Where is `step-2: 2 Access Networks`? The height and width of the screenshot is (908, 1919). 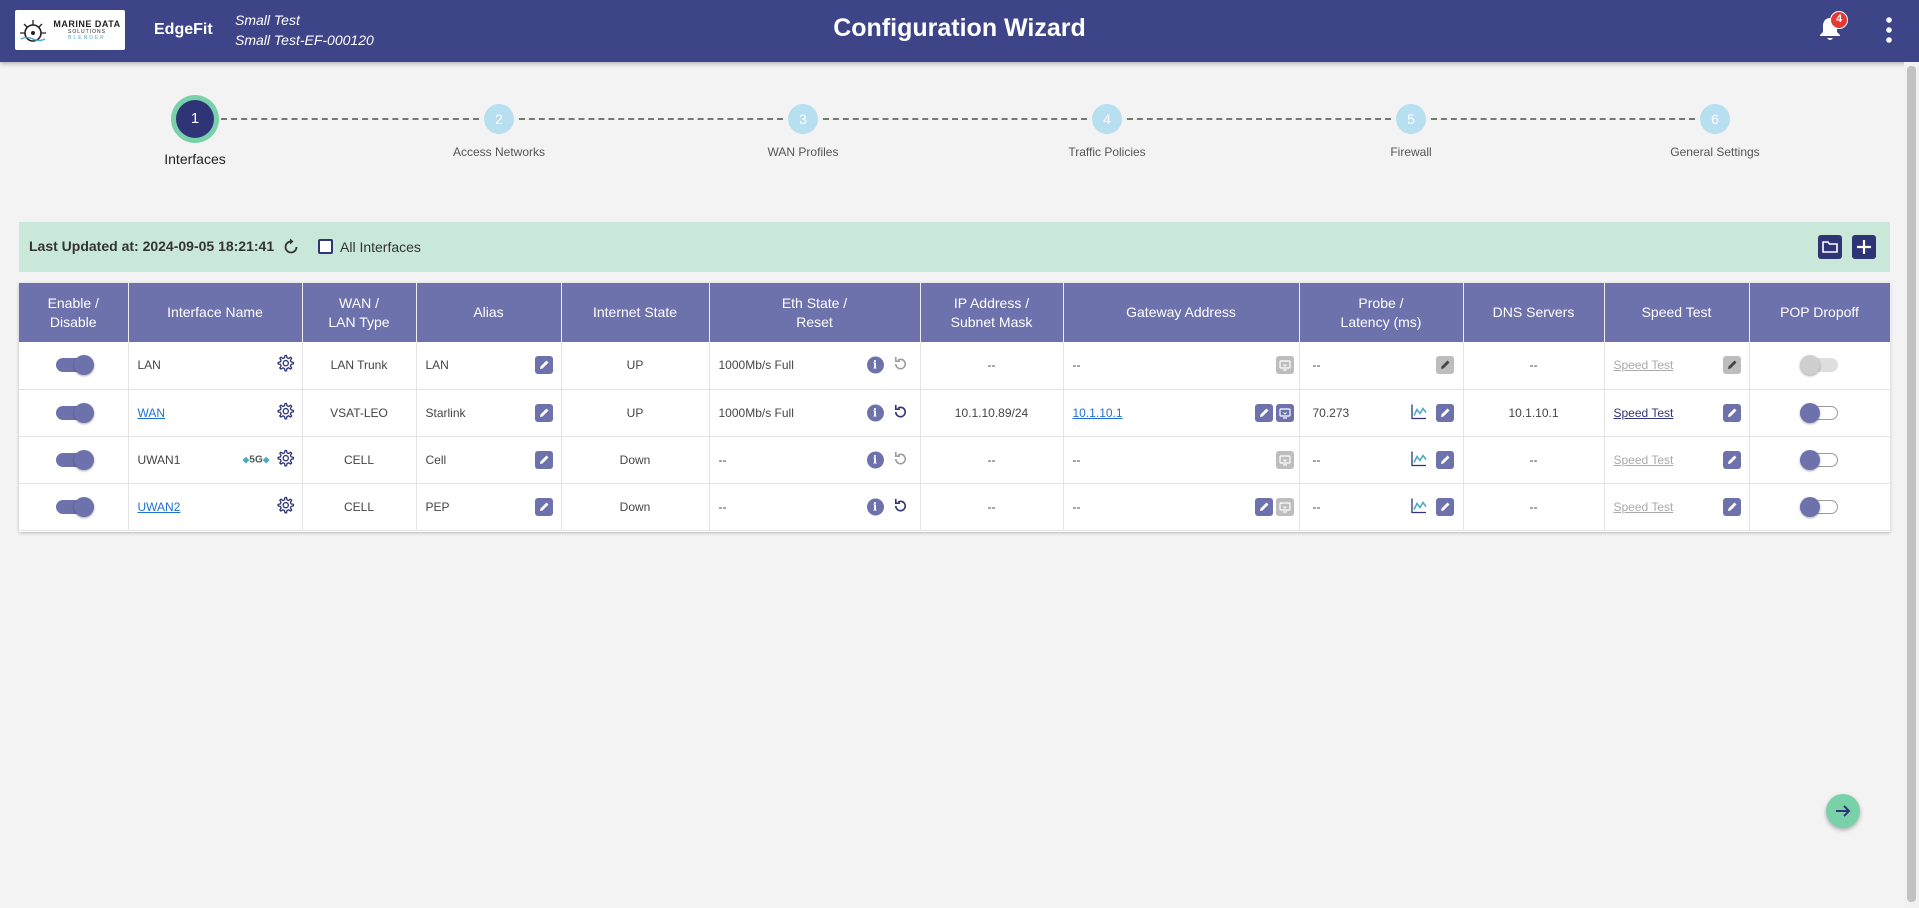 step-2: 2 Access Networks is located at coordinates (499, 124).